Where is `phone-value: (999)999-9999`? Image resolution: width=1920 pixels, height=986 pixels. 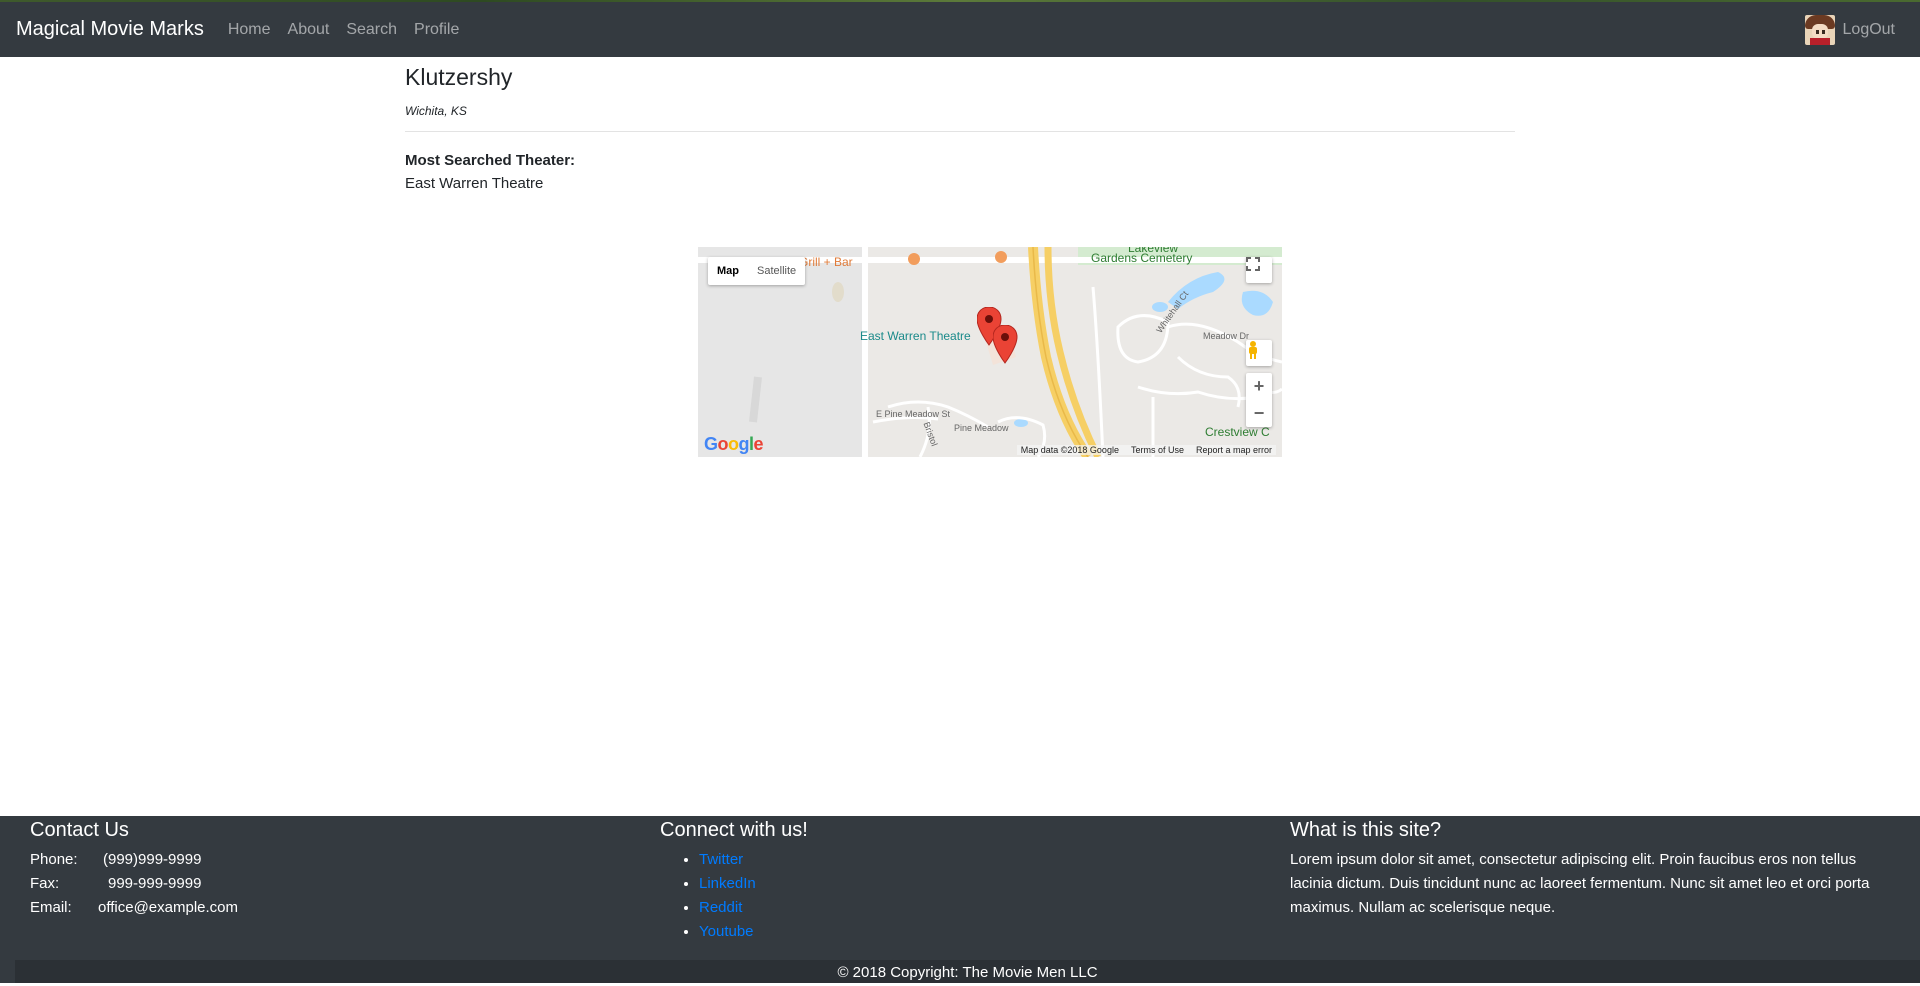
phone-value: (999)999-9999 is located at coordinates (152, 859).